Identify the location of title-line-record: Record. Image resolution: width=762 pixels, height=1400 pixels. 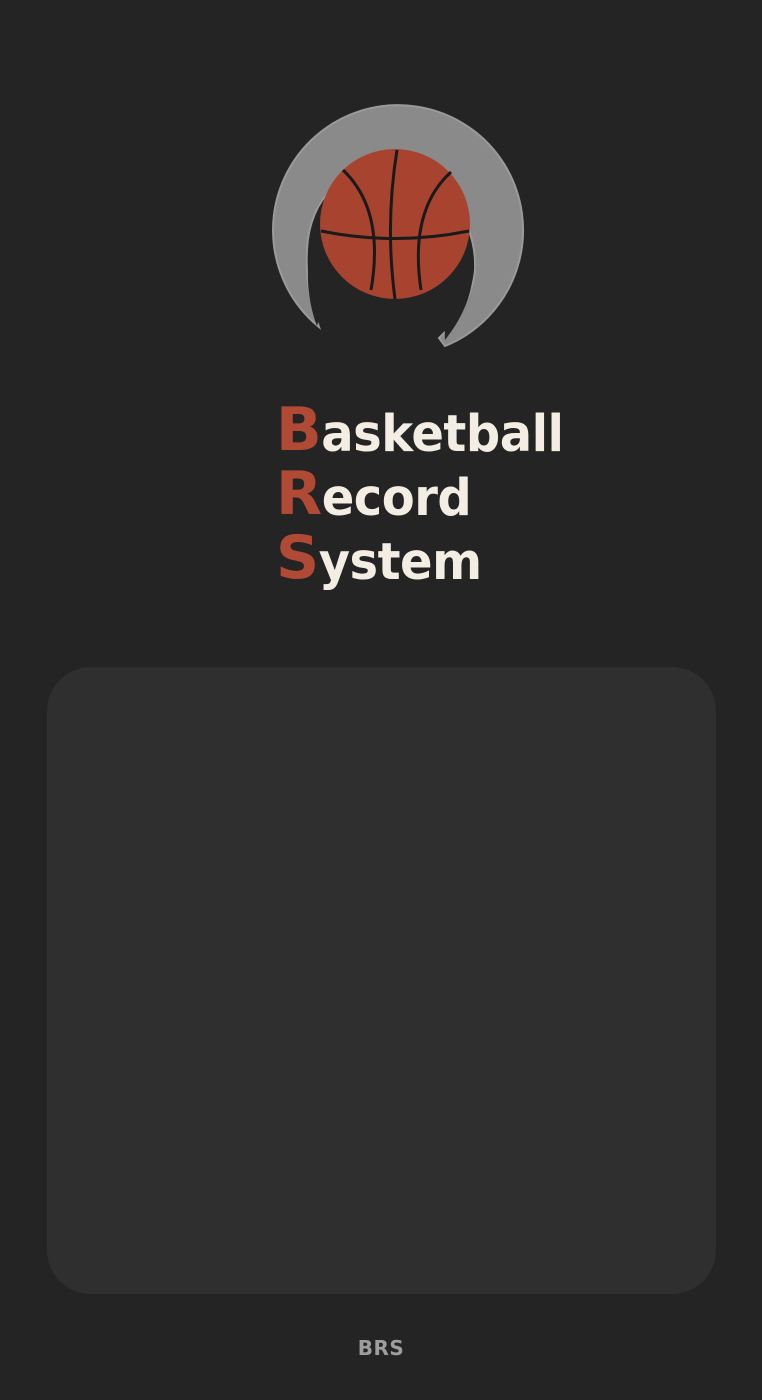
(426, 494).